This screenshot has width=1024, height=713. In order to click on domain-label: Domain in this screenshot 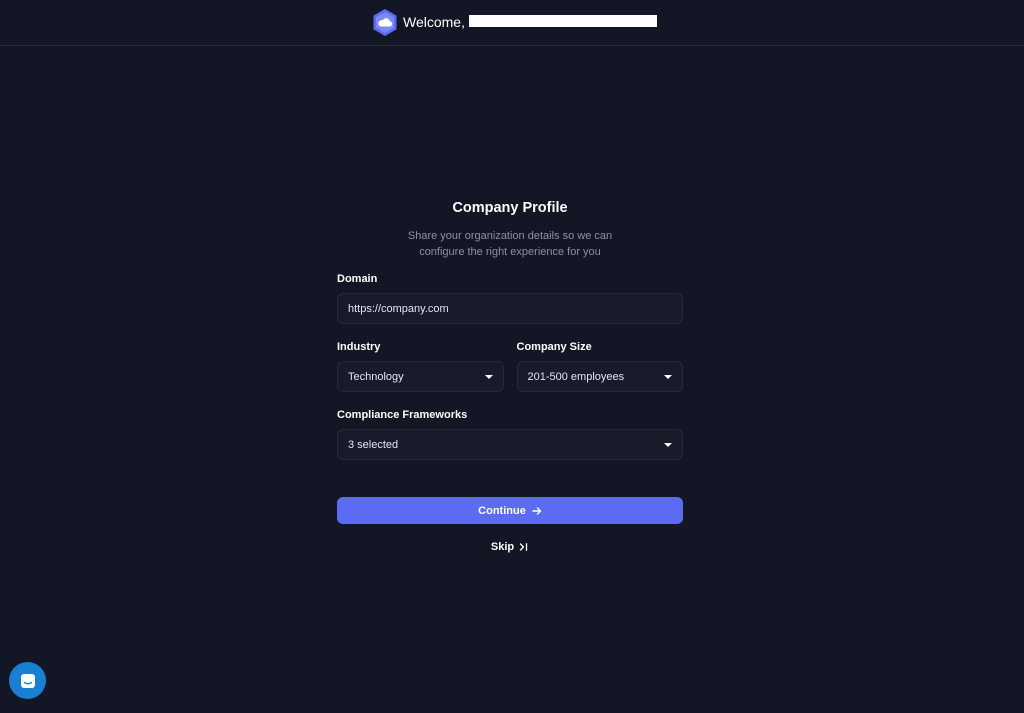, I will do `click(357, 279)`.